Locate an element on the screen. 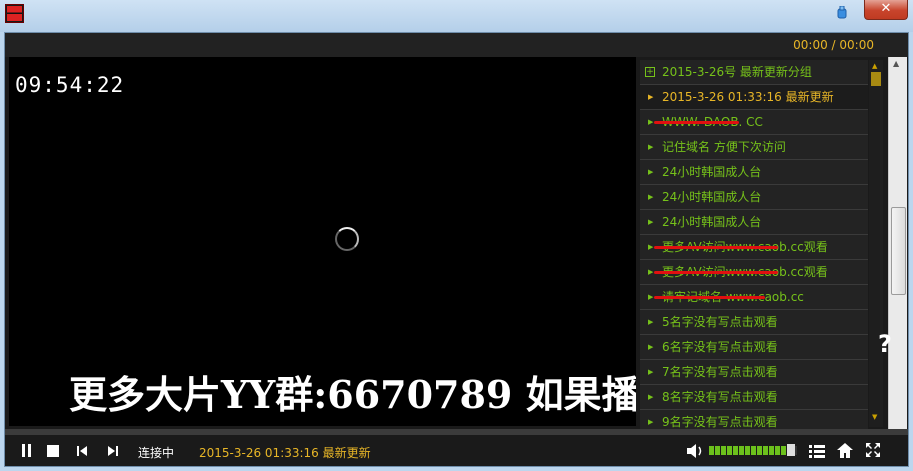  expand-icon: + is located at coordinates (650, 72).